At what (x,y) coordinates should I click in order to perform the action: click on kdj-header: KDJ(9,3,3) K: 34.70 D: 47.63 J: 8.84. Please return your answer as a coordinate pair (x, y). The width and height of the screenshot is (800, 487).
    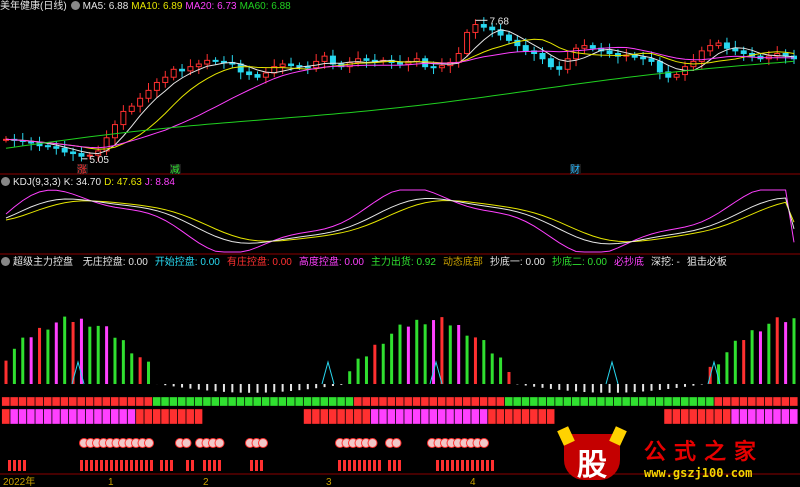
    Looking at the image, I should click on (89, 183).